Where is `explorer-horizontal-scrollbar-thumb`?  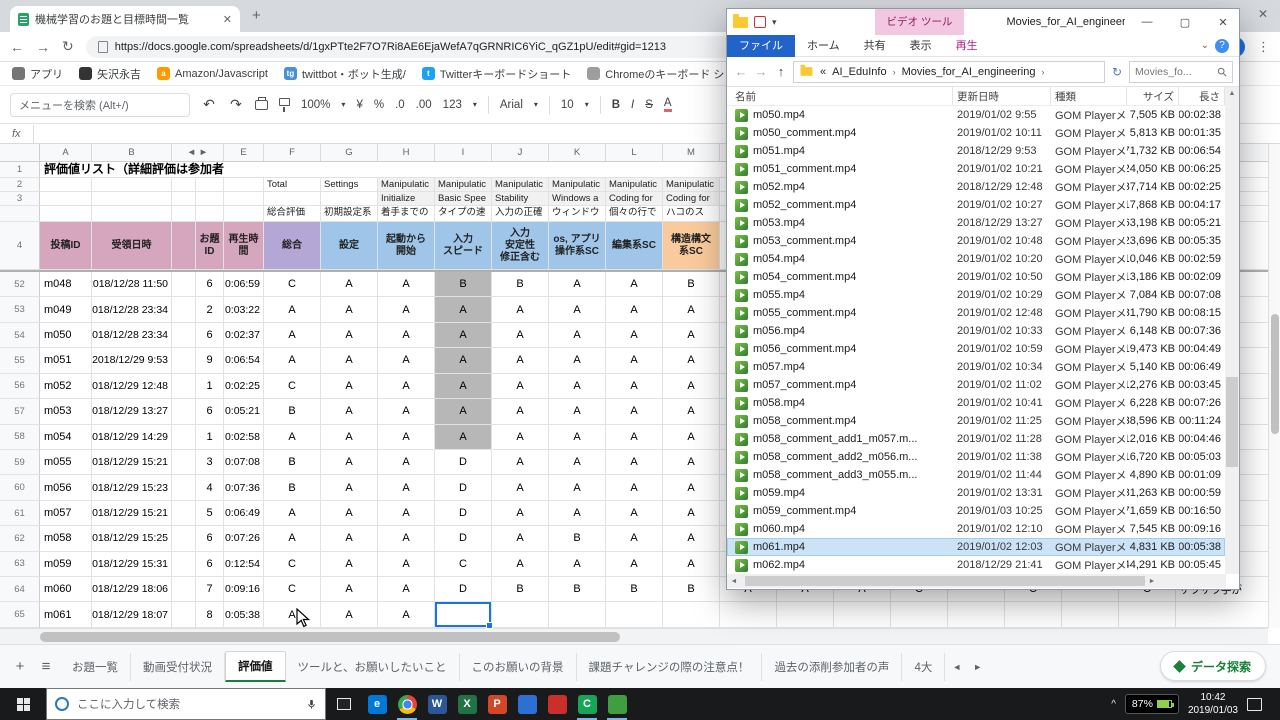
explorer-horizontal-scrollbar-thumb is located at coordinates (945, 581).